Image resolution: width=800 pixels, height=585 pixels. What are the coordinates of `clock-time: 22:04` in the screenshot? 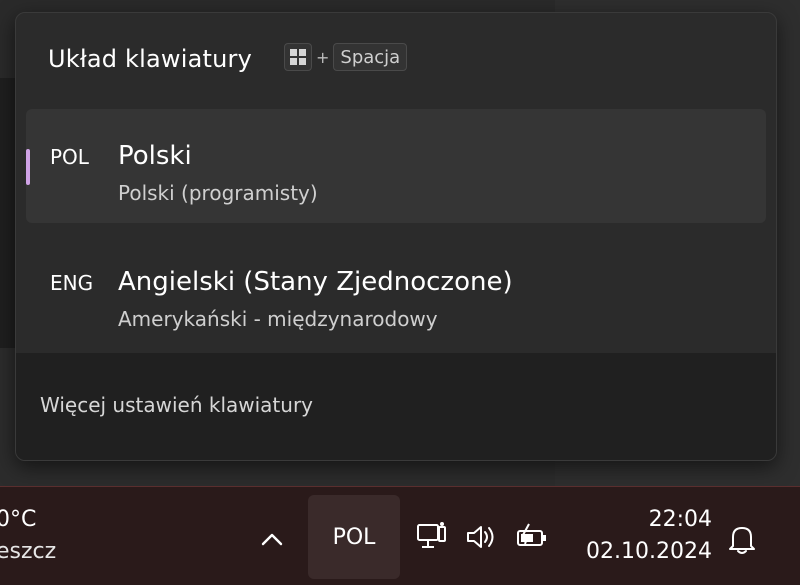 It's located at (676, 519).